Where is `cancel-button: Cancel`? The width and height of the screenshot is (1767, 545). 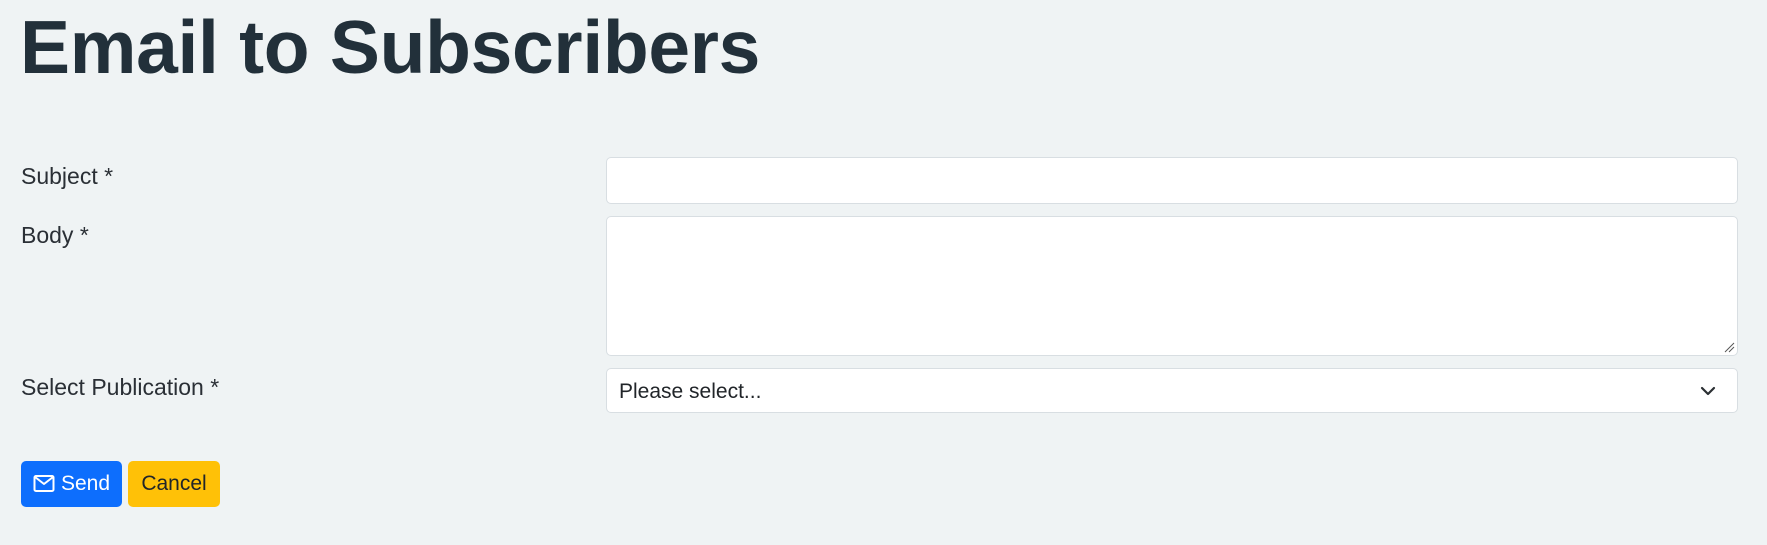 cancel-button: Cancel is located at coordinates (174, 484).